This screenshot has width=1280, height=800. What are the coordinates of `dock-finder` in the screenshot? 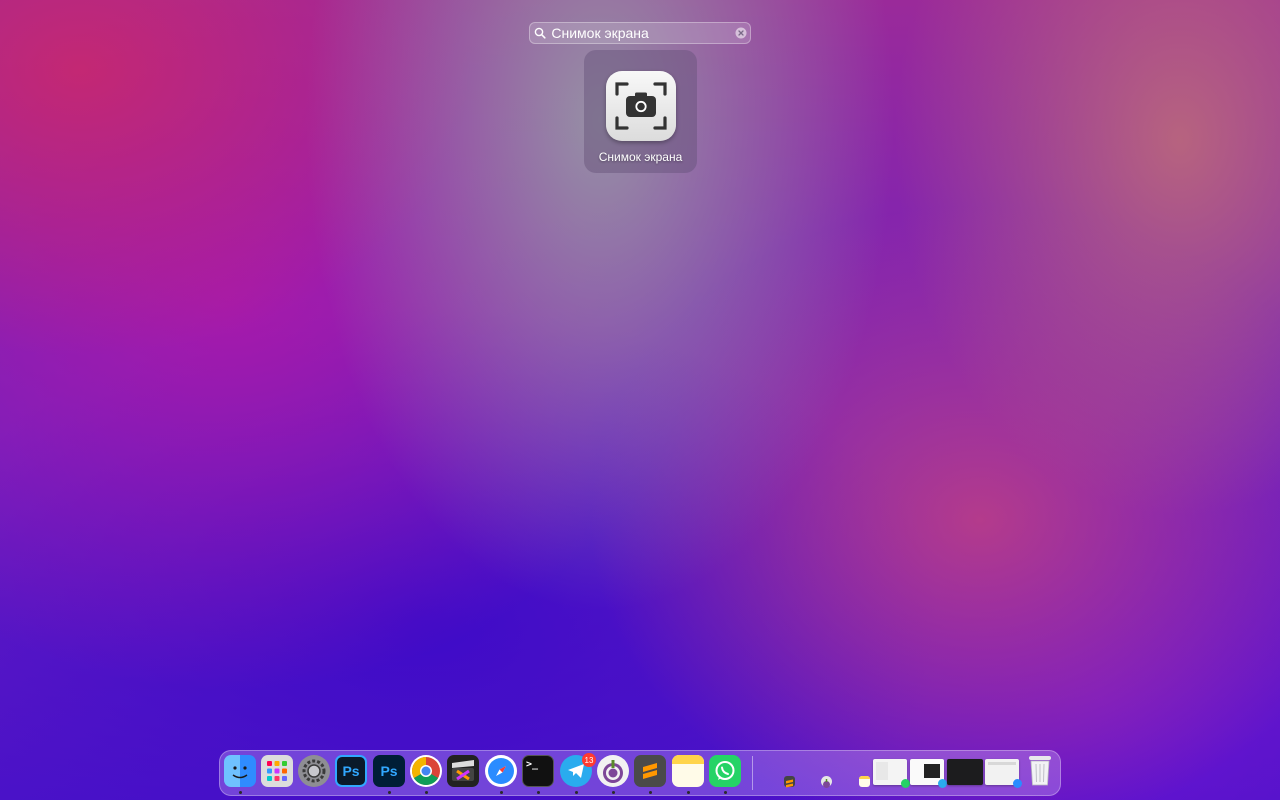 It's located at (240, 771).